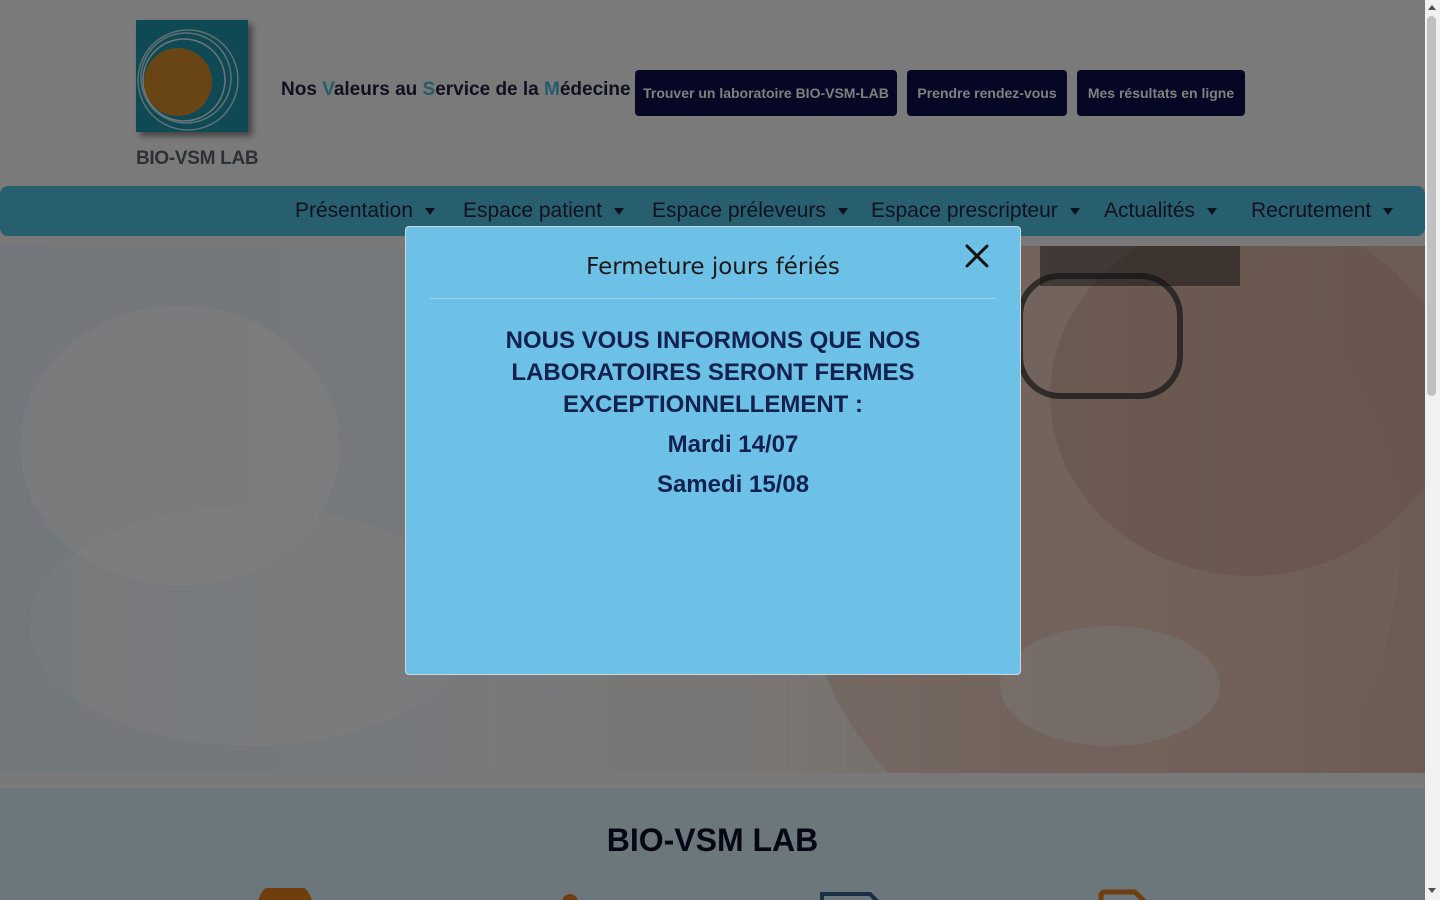  Describe the element at coordinates (733, 484) in the screenshot. I see `closure-date: Samedi 15/08` at that location.